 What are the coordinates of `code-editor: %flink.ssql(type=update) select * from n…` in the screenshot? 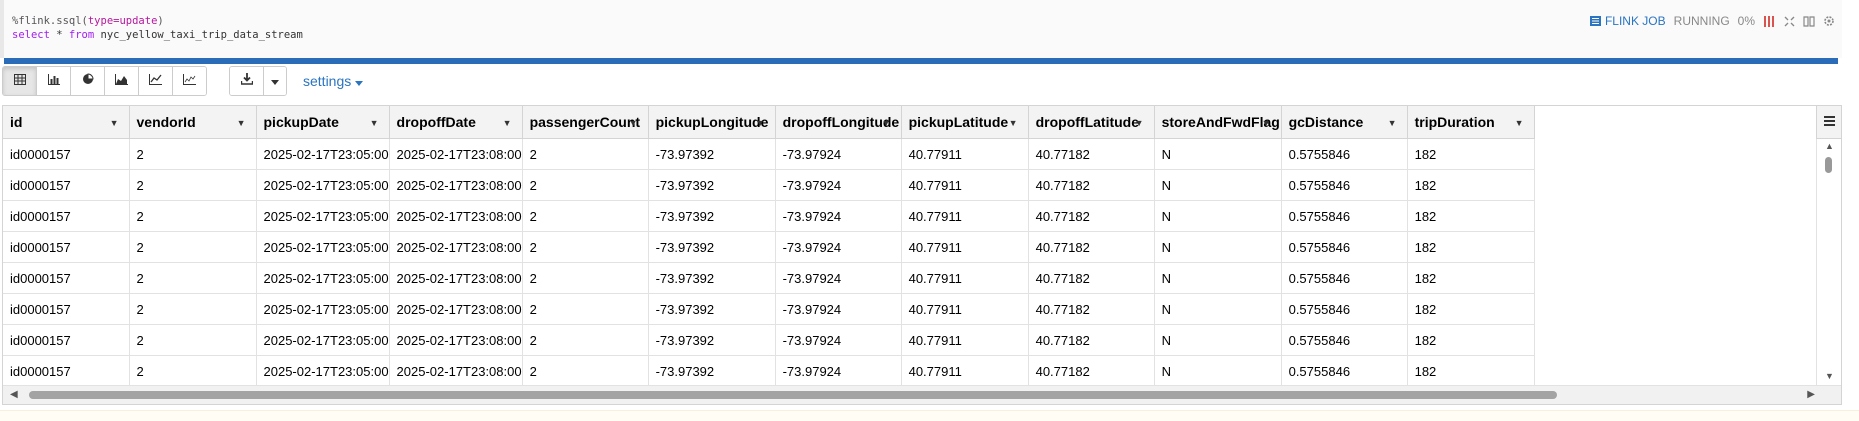 It's located at (921, 29).